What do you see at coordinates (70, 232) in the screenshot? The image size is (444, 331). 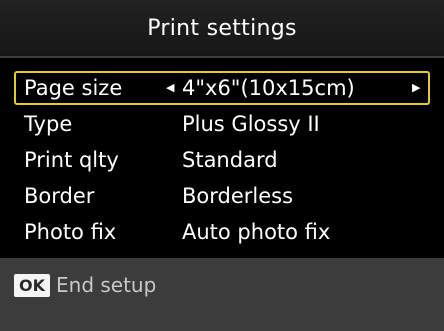 I see `setting-label: Photo fix` at bounding box center [70, 232].